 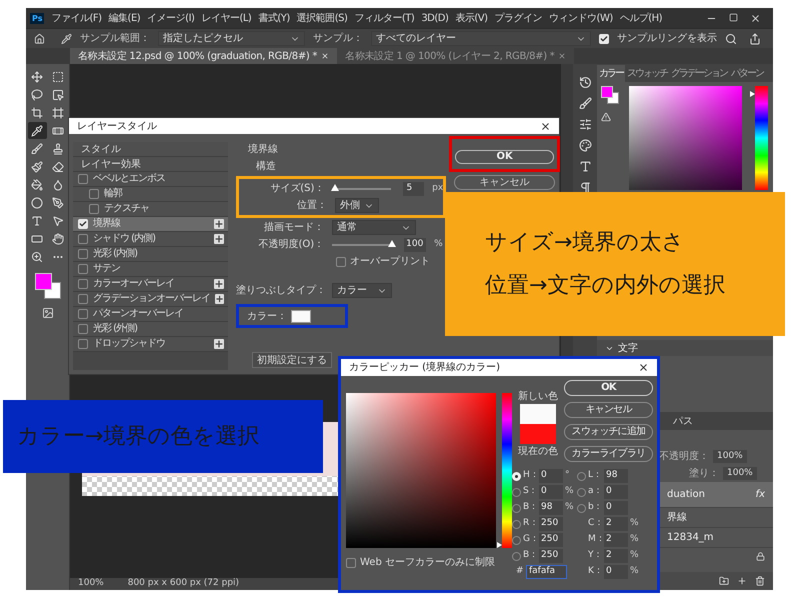 I want to click on character-icon, so click(x=585, y=166).